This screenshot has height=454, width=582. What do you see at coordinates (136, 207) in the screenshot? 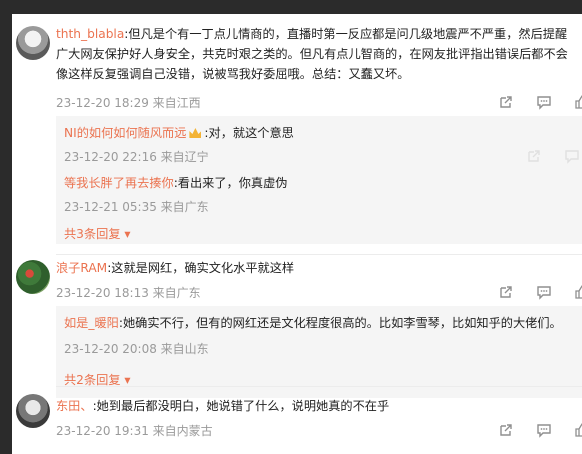
I see `reply-meta: 23-12-21 05:35 来自广东` at bounding box center [136, 207].